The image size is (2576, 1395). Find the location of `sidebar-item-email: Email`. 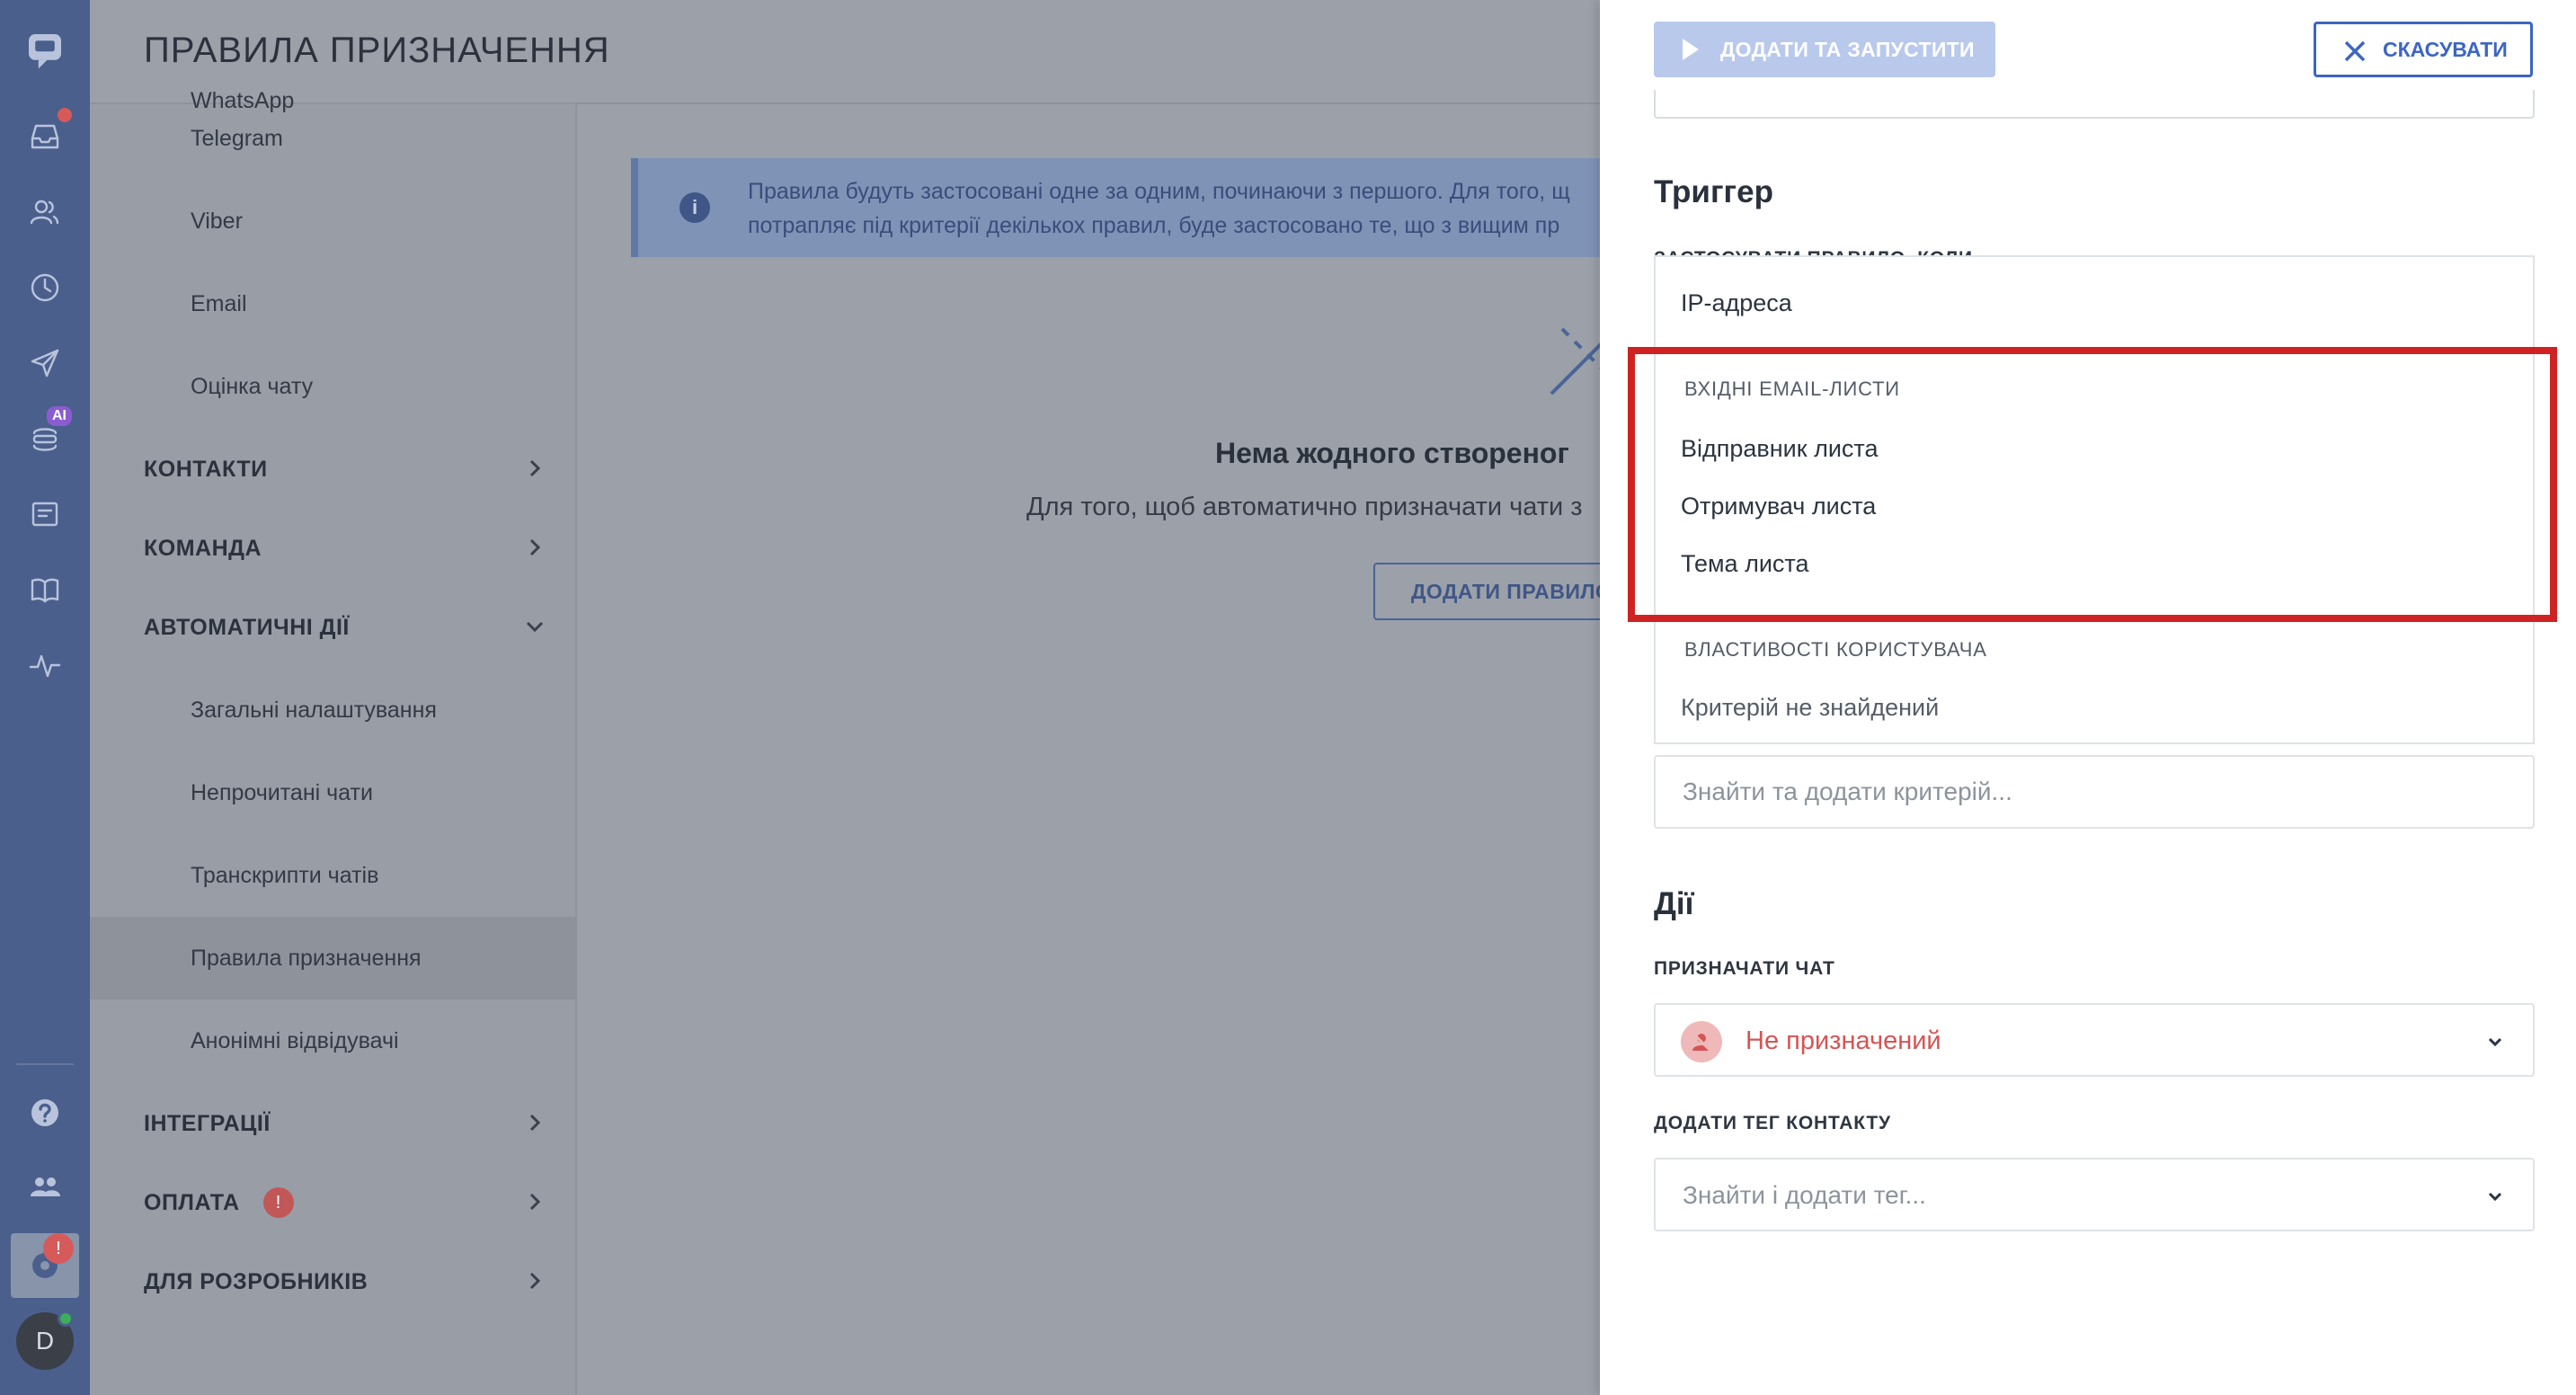

sidebar-item-email: Email is located at coordinates (333, 303).